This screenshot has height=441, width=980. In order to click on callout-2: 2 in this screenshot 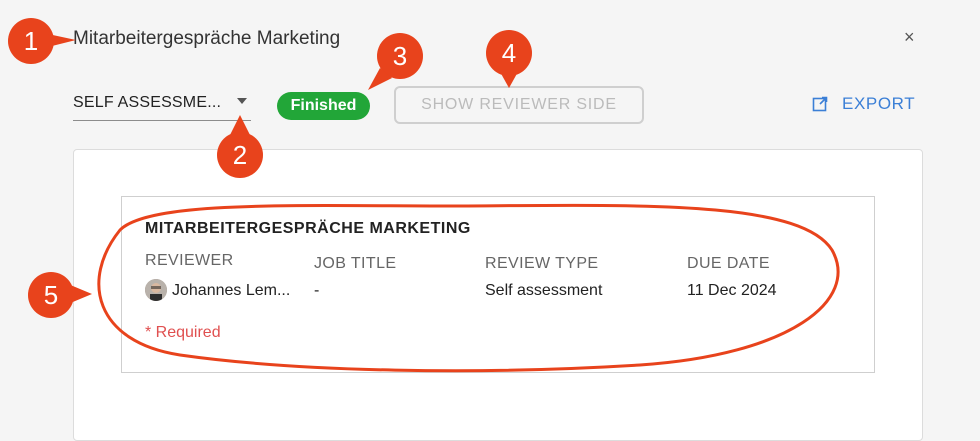, I will do `click(240, 155)`.